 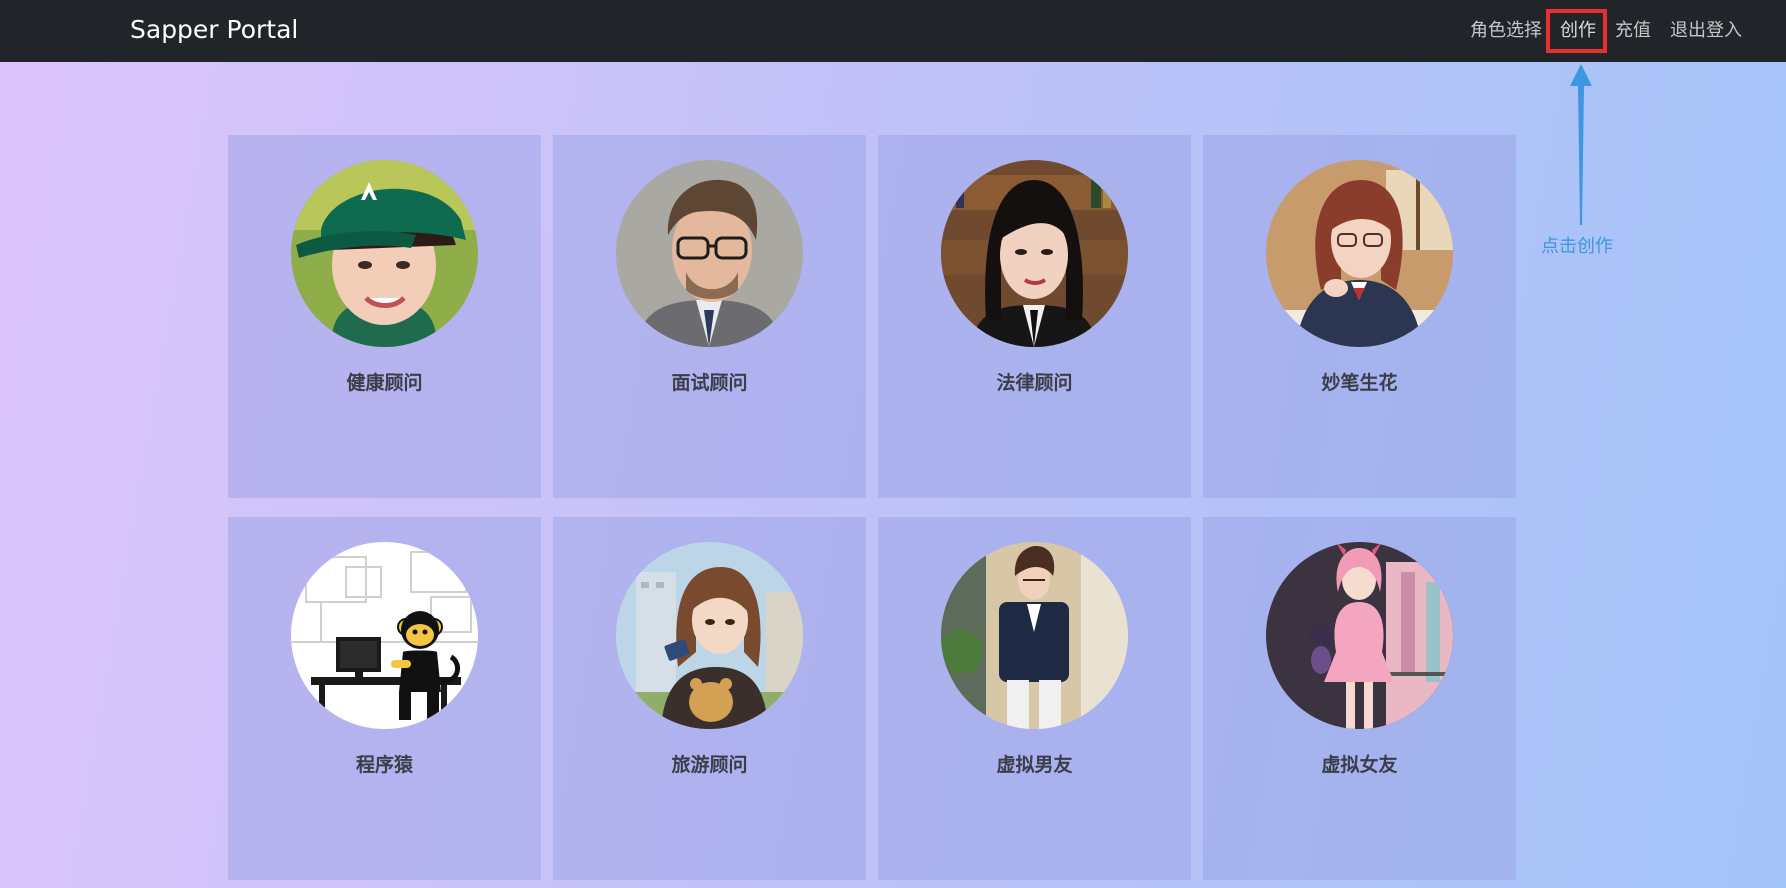 I want to click on avatar-virtual-girlfriend, so click(x=1359, y=635).